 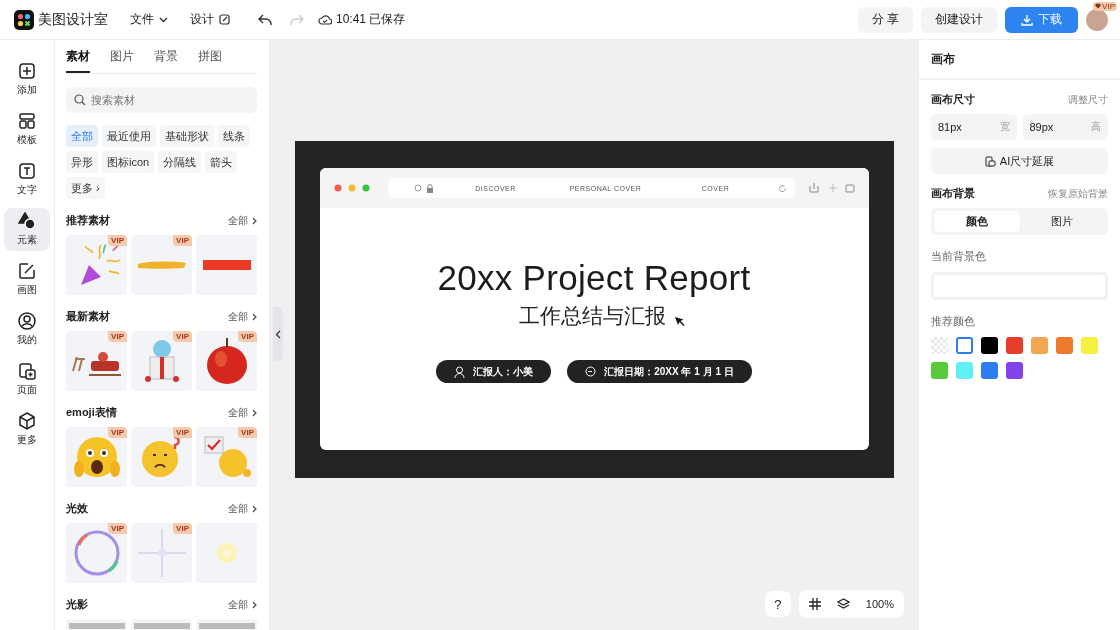 I want to click on header-button: 创建设计, so click(x=959, y=19).